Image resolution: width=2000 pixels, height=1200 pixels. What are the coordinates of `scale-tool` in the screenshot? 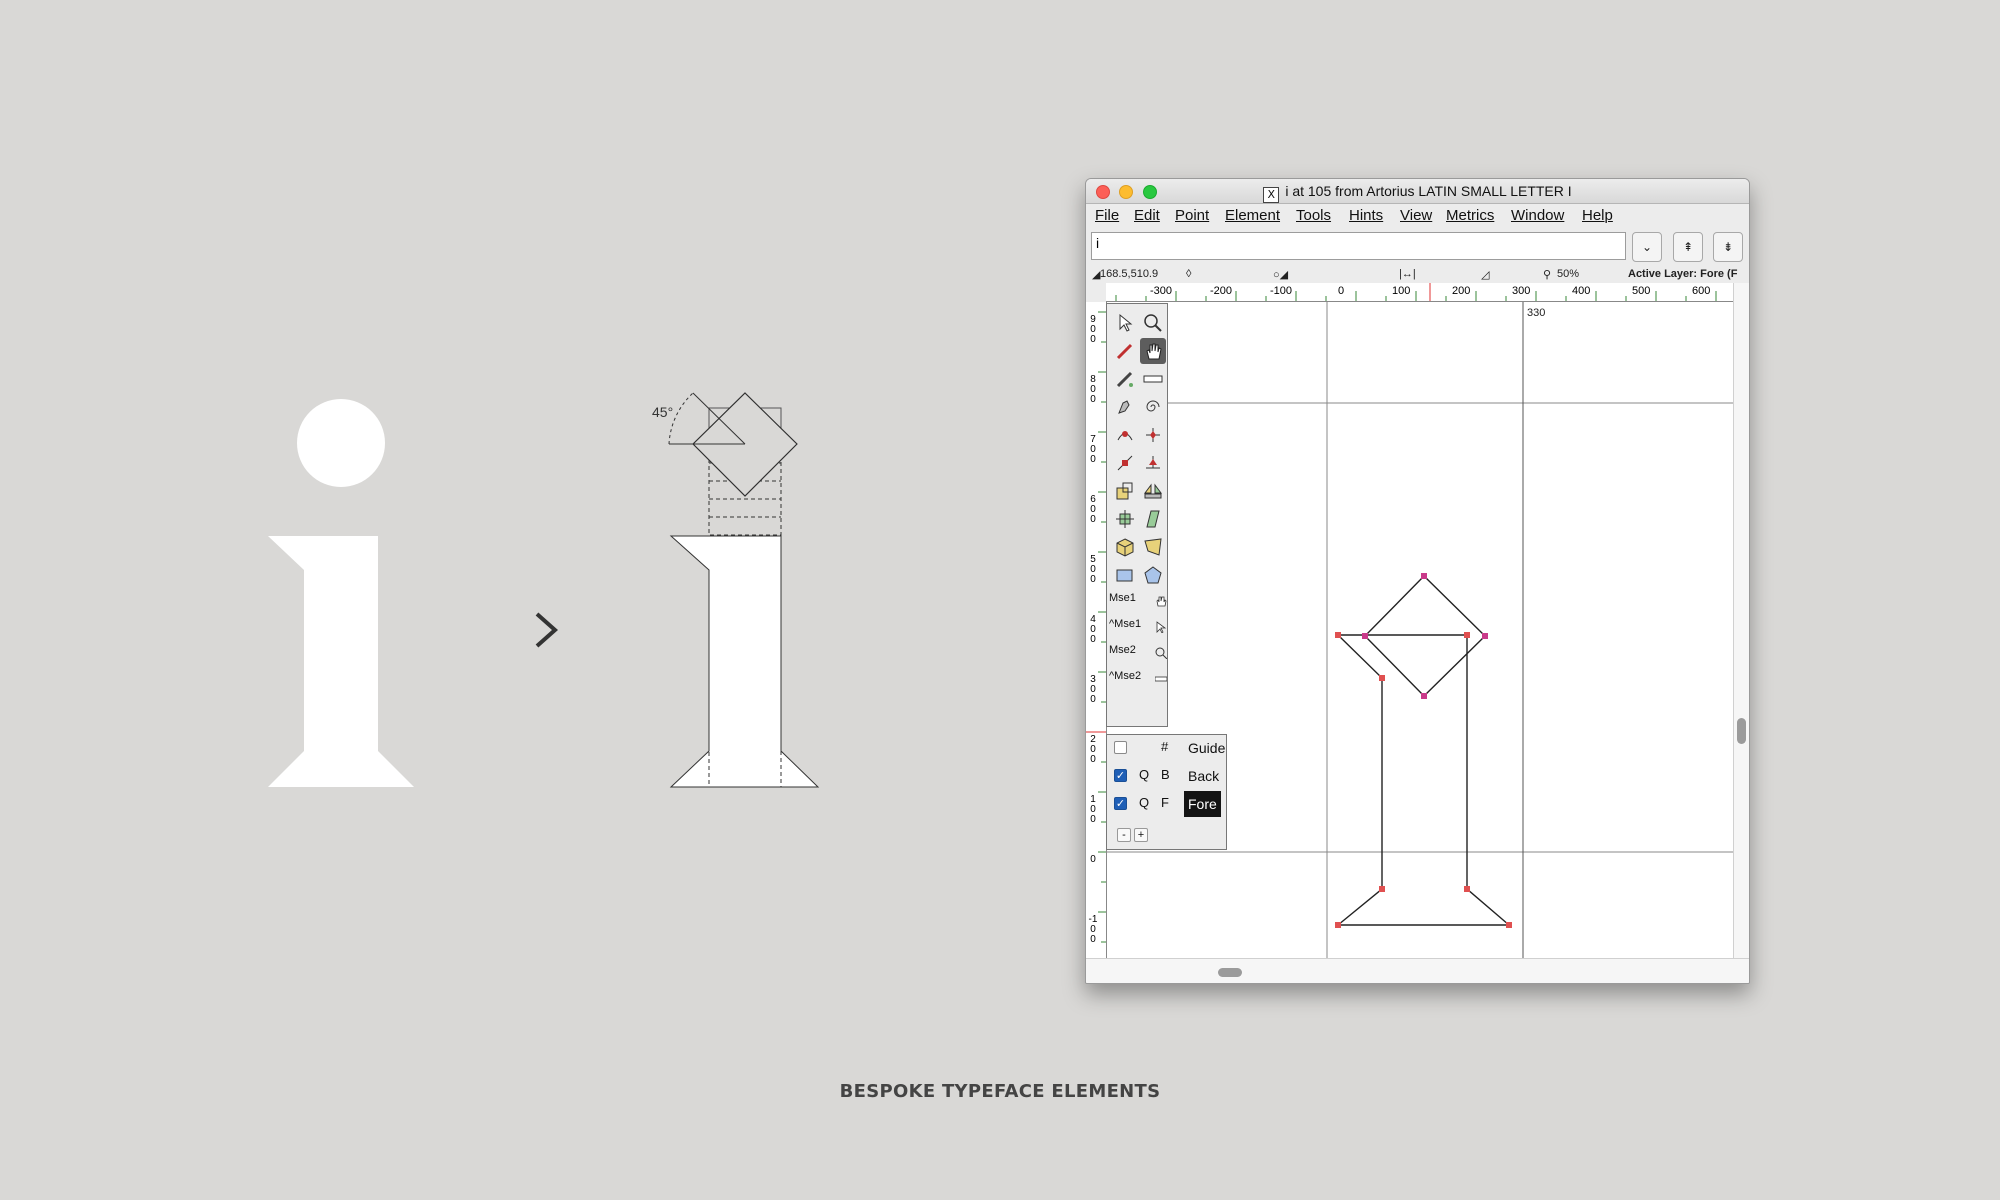 It's located at (1125, 491).